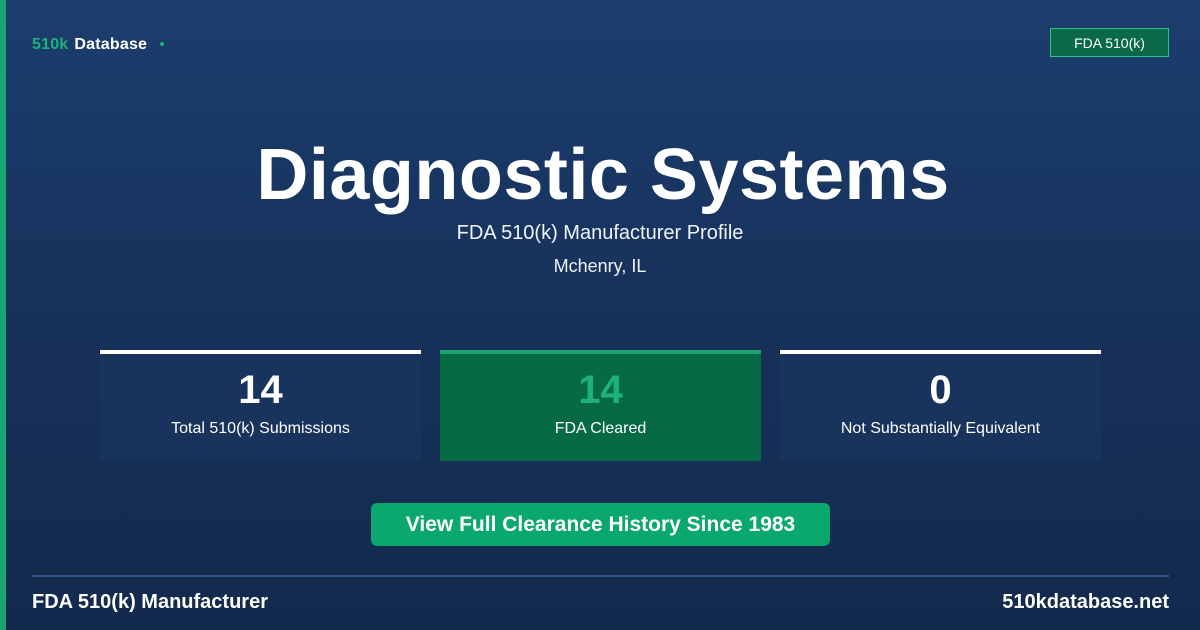 This screenshot has width=1200, height=630. What do you see at coordinates (600, 576) in the screenshot?
I see `footer-divider` at bounding box center [600, 576].